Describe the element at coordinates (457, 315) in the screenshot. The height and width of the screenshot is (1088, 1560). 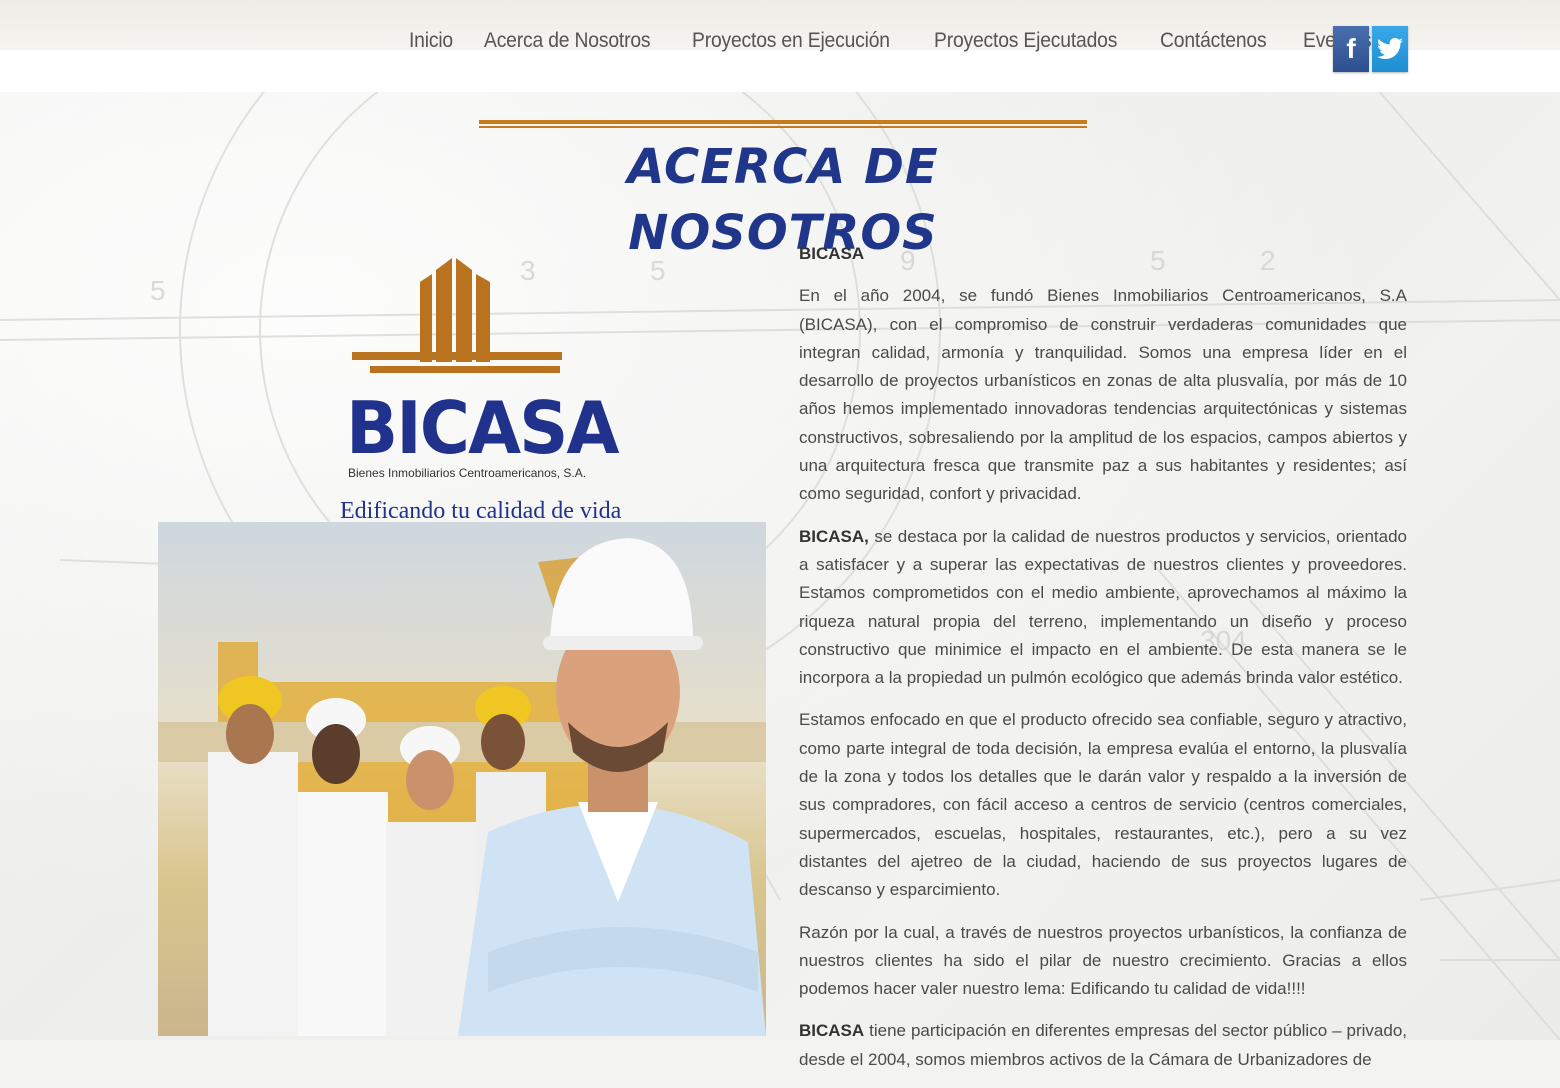
I see `bicasa-logo-icon` at that location.